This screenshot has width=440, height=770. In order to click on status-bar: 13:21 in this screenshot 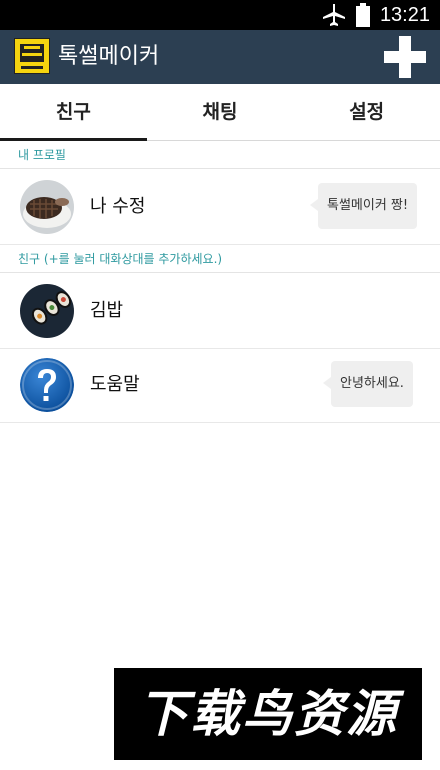, I will do `click(220, 15)`.